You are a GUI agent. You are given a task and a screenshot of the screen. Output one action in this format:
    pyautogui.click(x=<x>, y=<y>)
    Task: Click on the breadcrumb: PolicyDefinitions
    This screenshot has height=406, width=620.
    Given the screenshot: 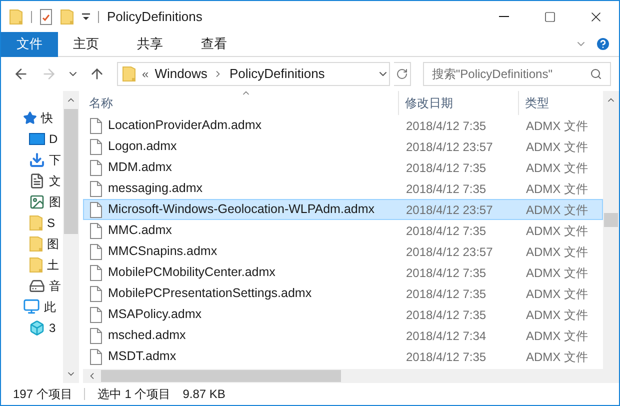 What is the action you would take?
    pyautogui.click(x=277, y=74)
    